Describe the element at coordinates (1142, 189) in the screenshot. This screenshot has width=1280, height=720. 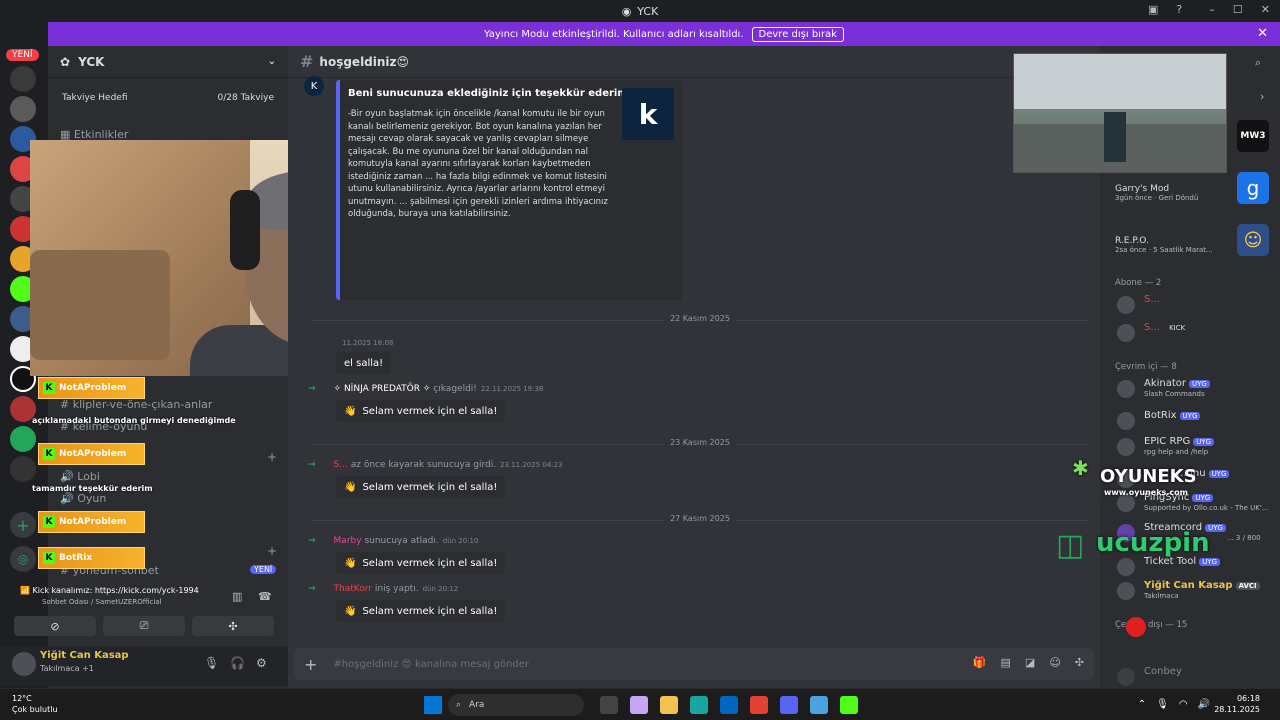
I see `activity-game: Garry's Mod` at that location.